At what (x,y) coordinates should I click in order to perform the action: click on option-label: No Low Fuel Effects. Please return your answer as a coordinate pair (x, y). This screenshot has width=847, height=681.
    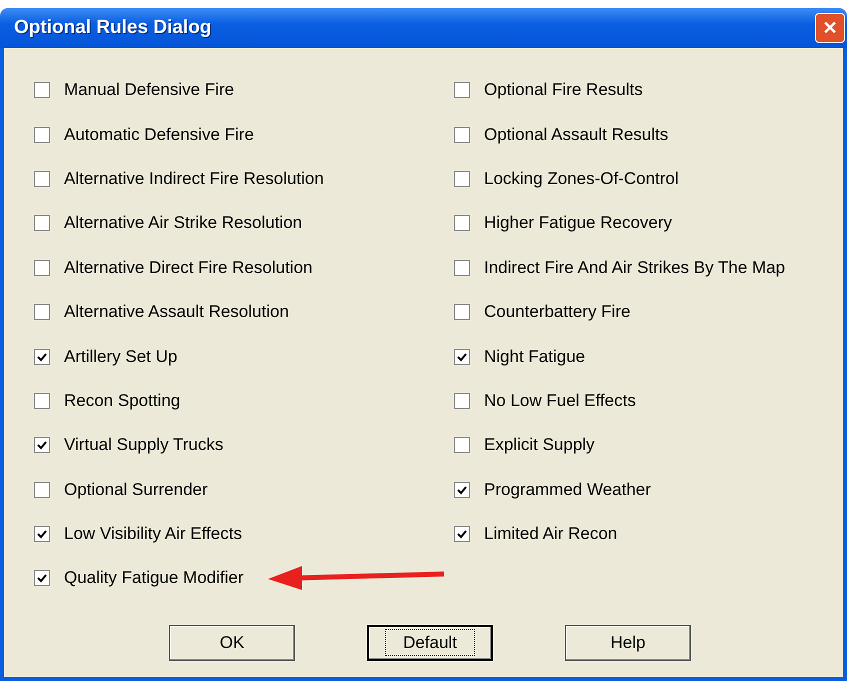
    Looking at the image, I should click on (560, 400).